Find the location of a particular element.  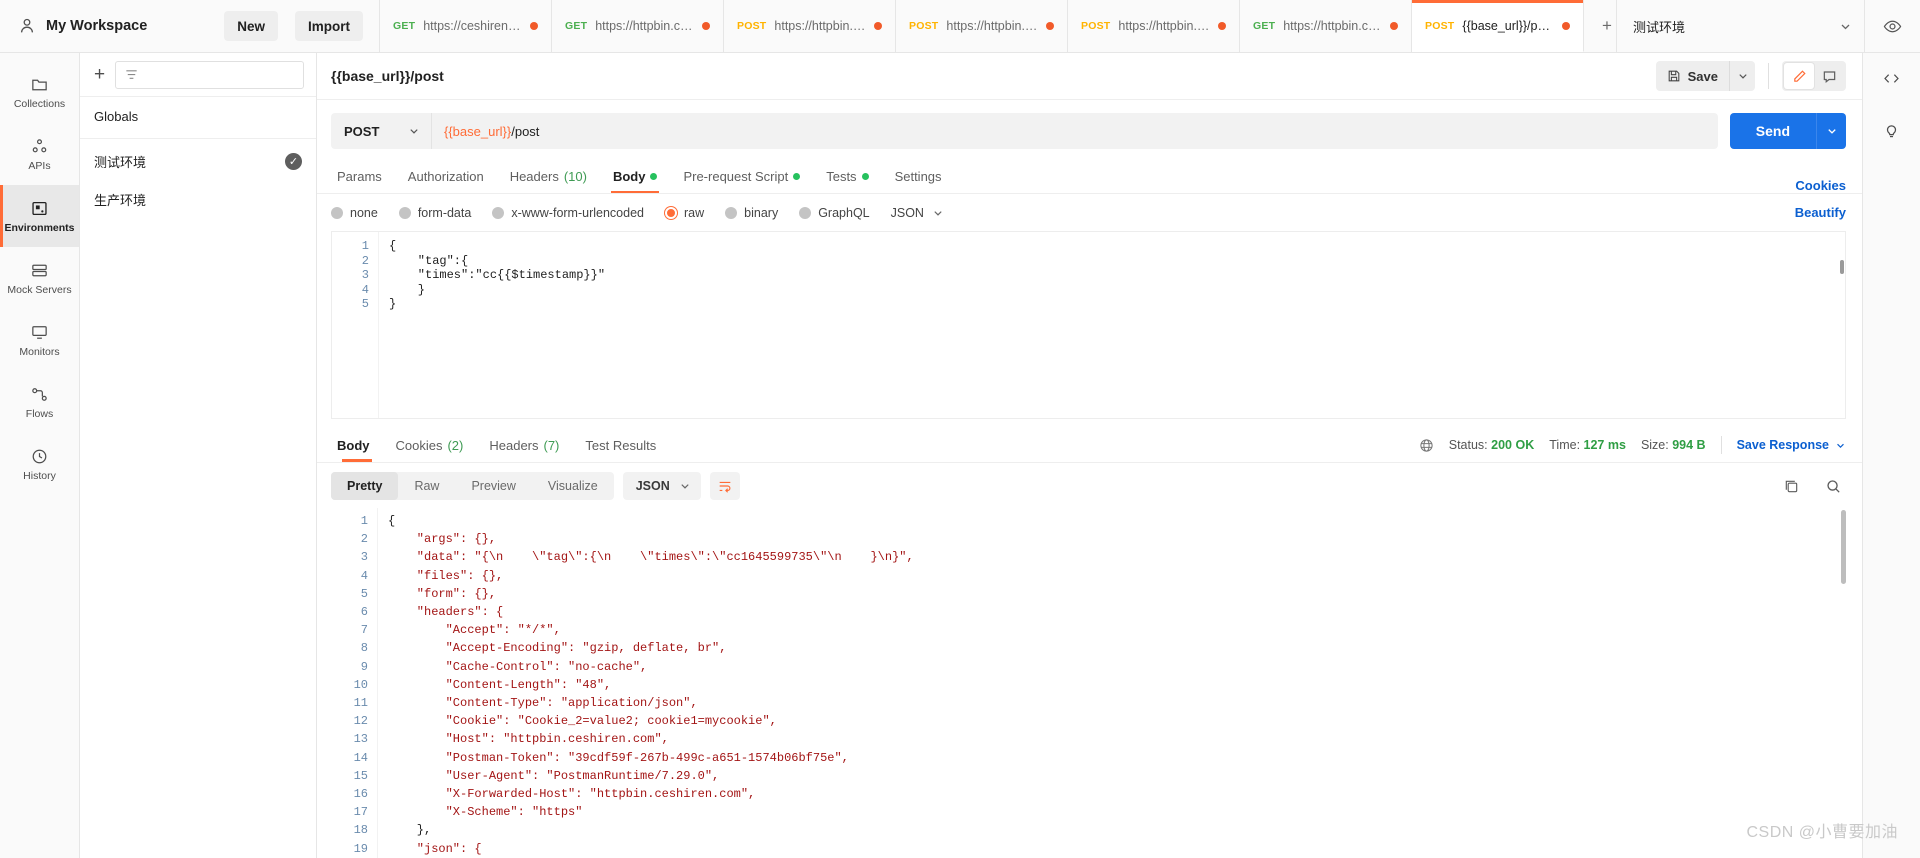

tab-params: Params is located at coordinates (363, 176).